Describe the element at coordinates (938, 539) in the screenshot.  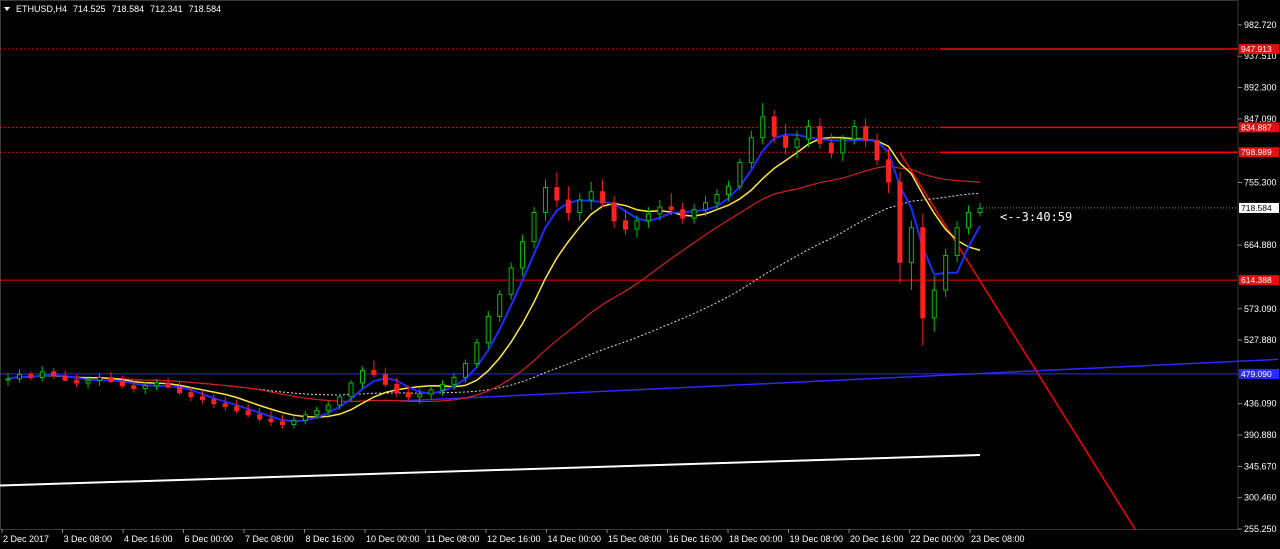
I see `x-tick-label: 22 Dec 00:00` at that location.